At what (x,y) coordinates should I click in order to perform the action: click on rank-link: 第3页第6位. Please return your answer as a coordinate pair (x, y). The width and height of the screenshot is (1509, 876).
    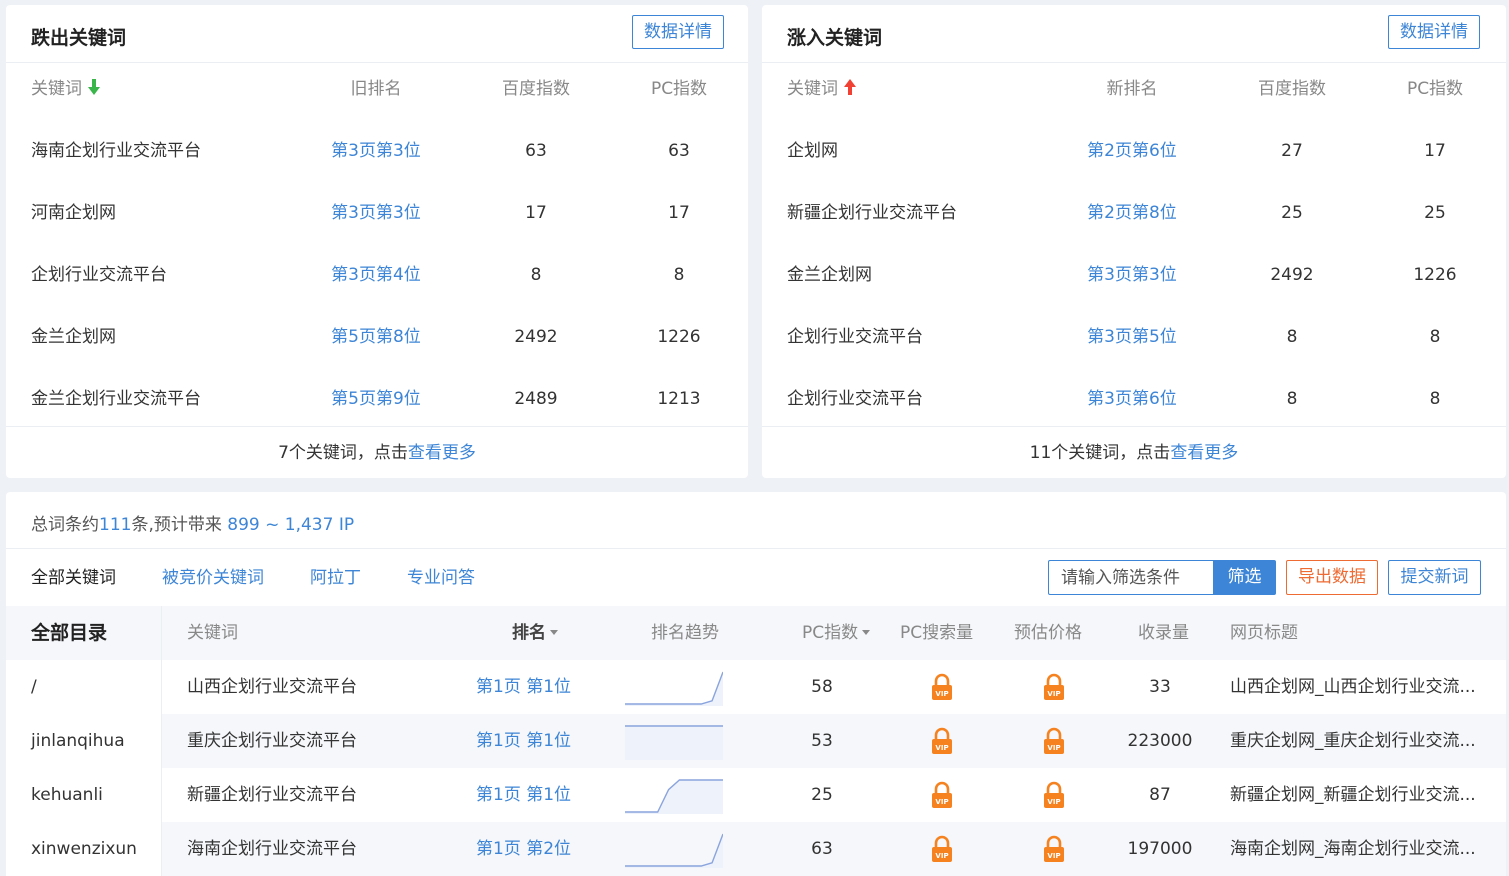
    Looking at the image, I should click on (1132, 399).